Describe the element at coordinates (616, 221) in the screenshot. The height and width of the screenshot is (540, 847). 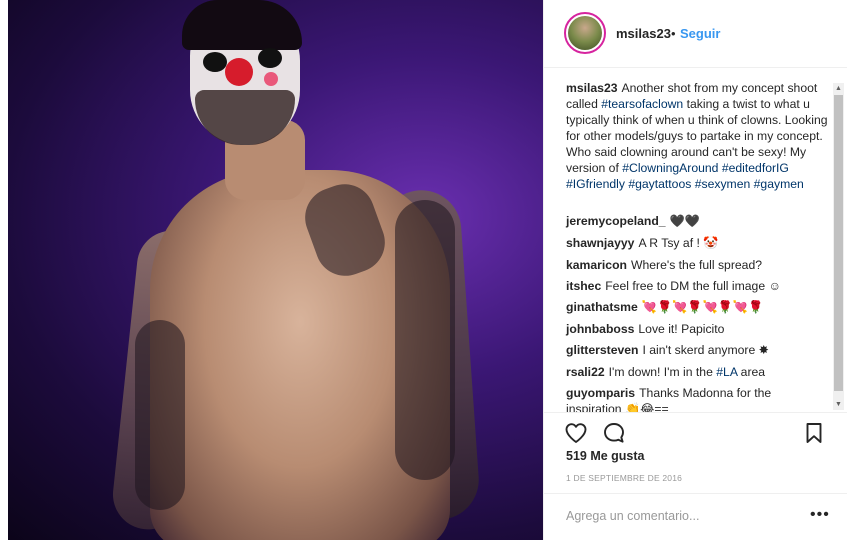
I see `comment-username: jeremycopeland_` at that location.